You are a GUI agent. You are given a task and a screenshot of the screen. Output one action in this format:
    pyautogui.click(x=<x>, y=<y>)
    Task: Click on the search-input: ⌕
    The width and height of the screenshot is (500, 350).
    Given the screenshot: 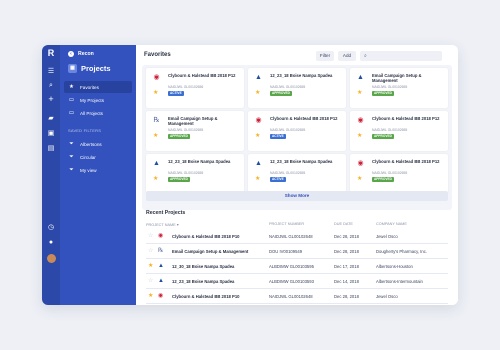 What is the action you would take?
    pyautogui.click(x=401, y=56)
    